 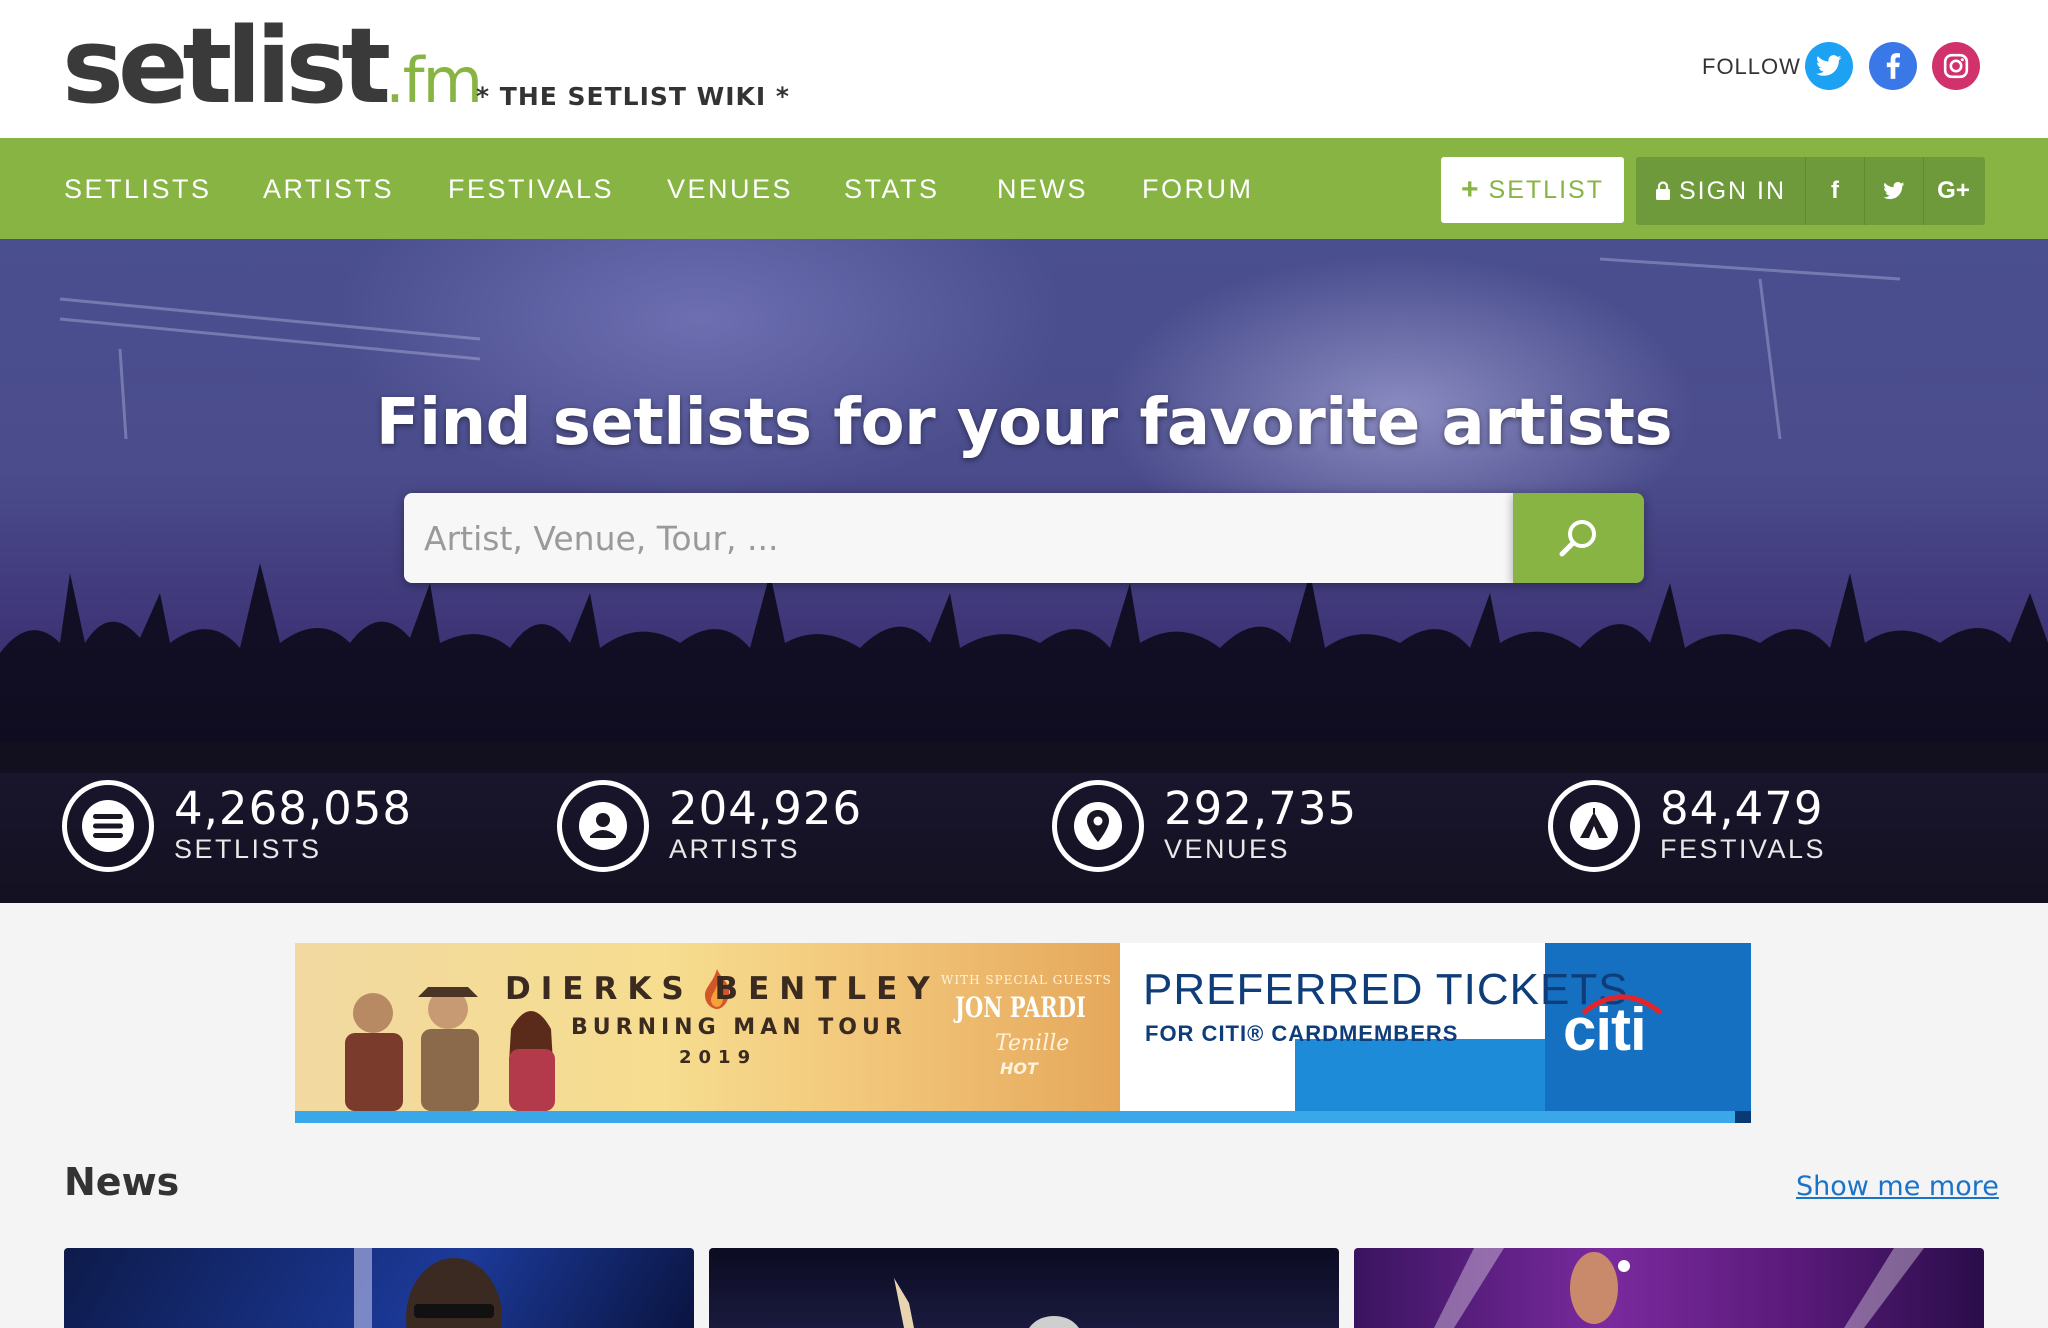 I want to click on stat-artists-text: 204,926 ARTISTS, so click(x=765, y=826).